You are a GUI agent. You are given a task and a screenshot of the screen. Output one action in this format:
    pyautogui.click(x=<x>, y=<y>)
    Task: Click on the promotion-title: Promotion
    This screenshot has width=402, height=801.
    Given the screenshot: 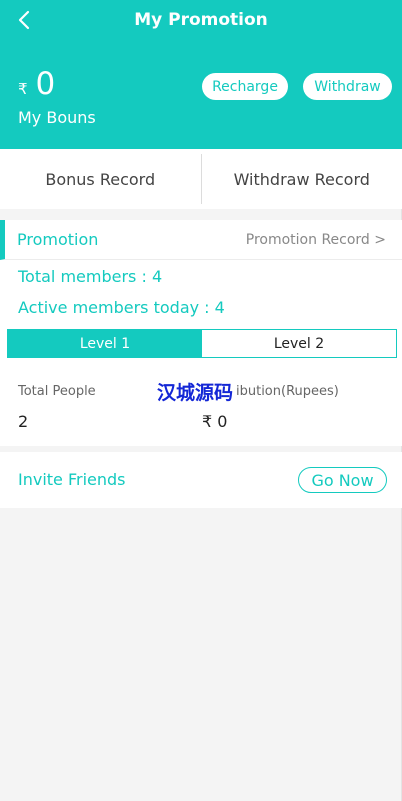 What is the action you would take?
    pyautogui.click(x=58, y=239)
    